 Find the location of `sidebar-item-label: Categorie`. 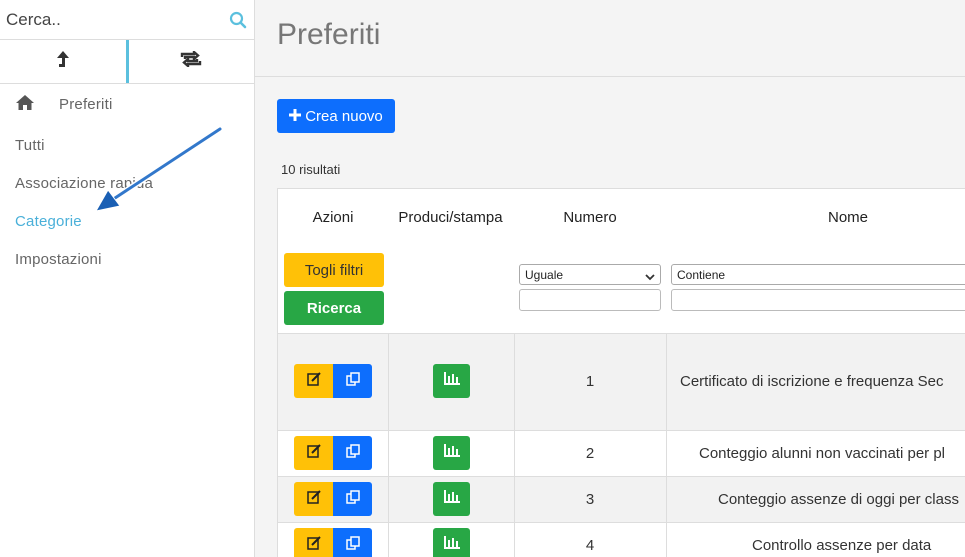

sidebar-item-label: Categorie is located at coordinates (48, 221).